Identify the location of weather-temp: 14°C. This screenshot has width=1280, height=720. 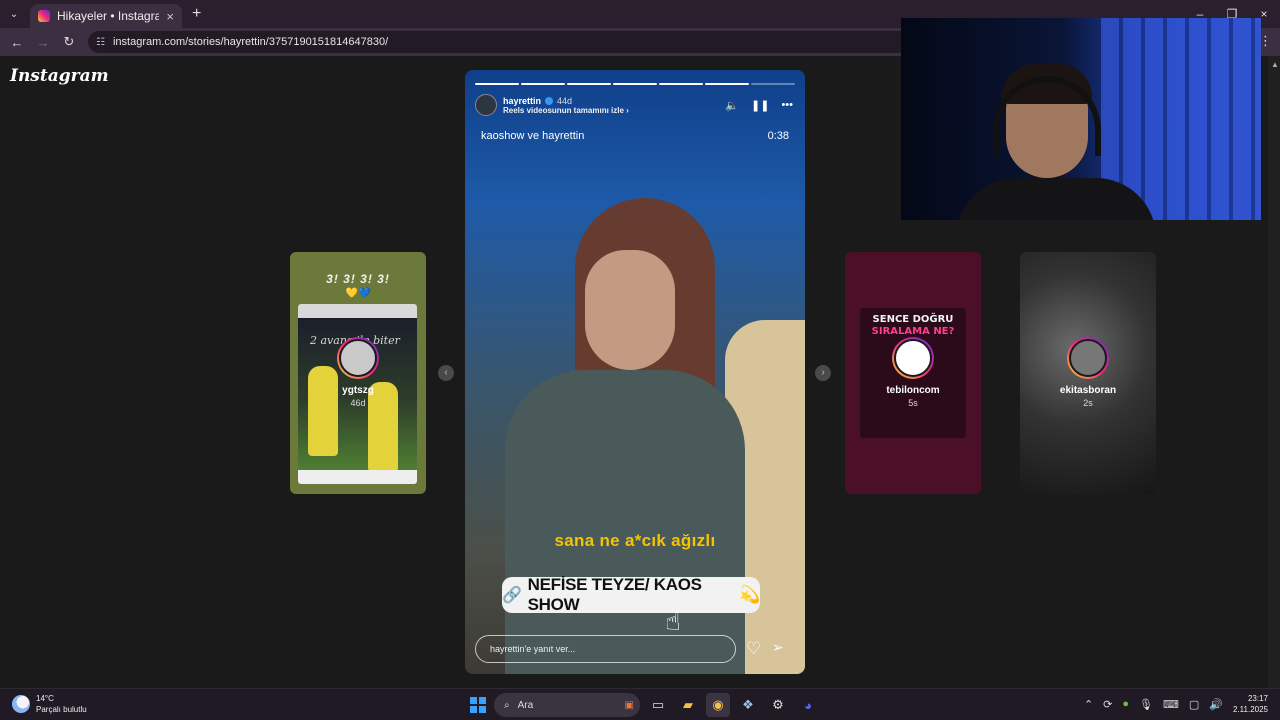
(45, 698).